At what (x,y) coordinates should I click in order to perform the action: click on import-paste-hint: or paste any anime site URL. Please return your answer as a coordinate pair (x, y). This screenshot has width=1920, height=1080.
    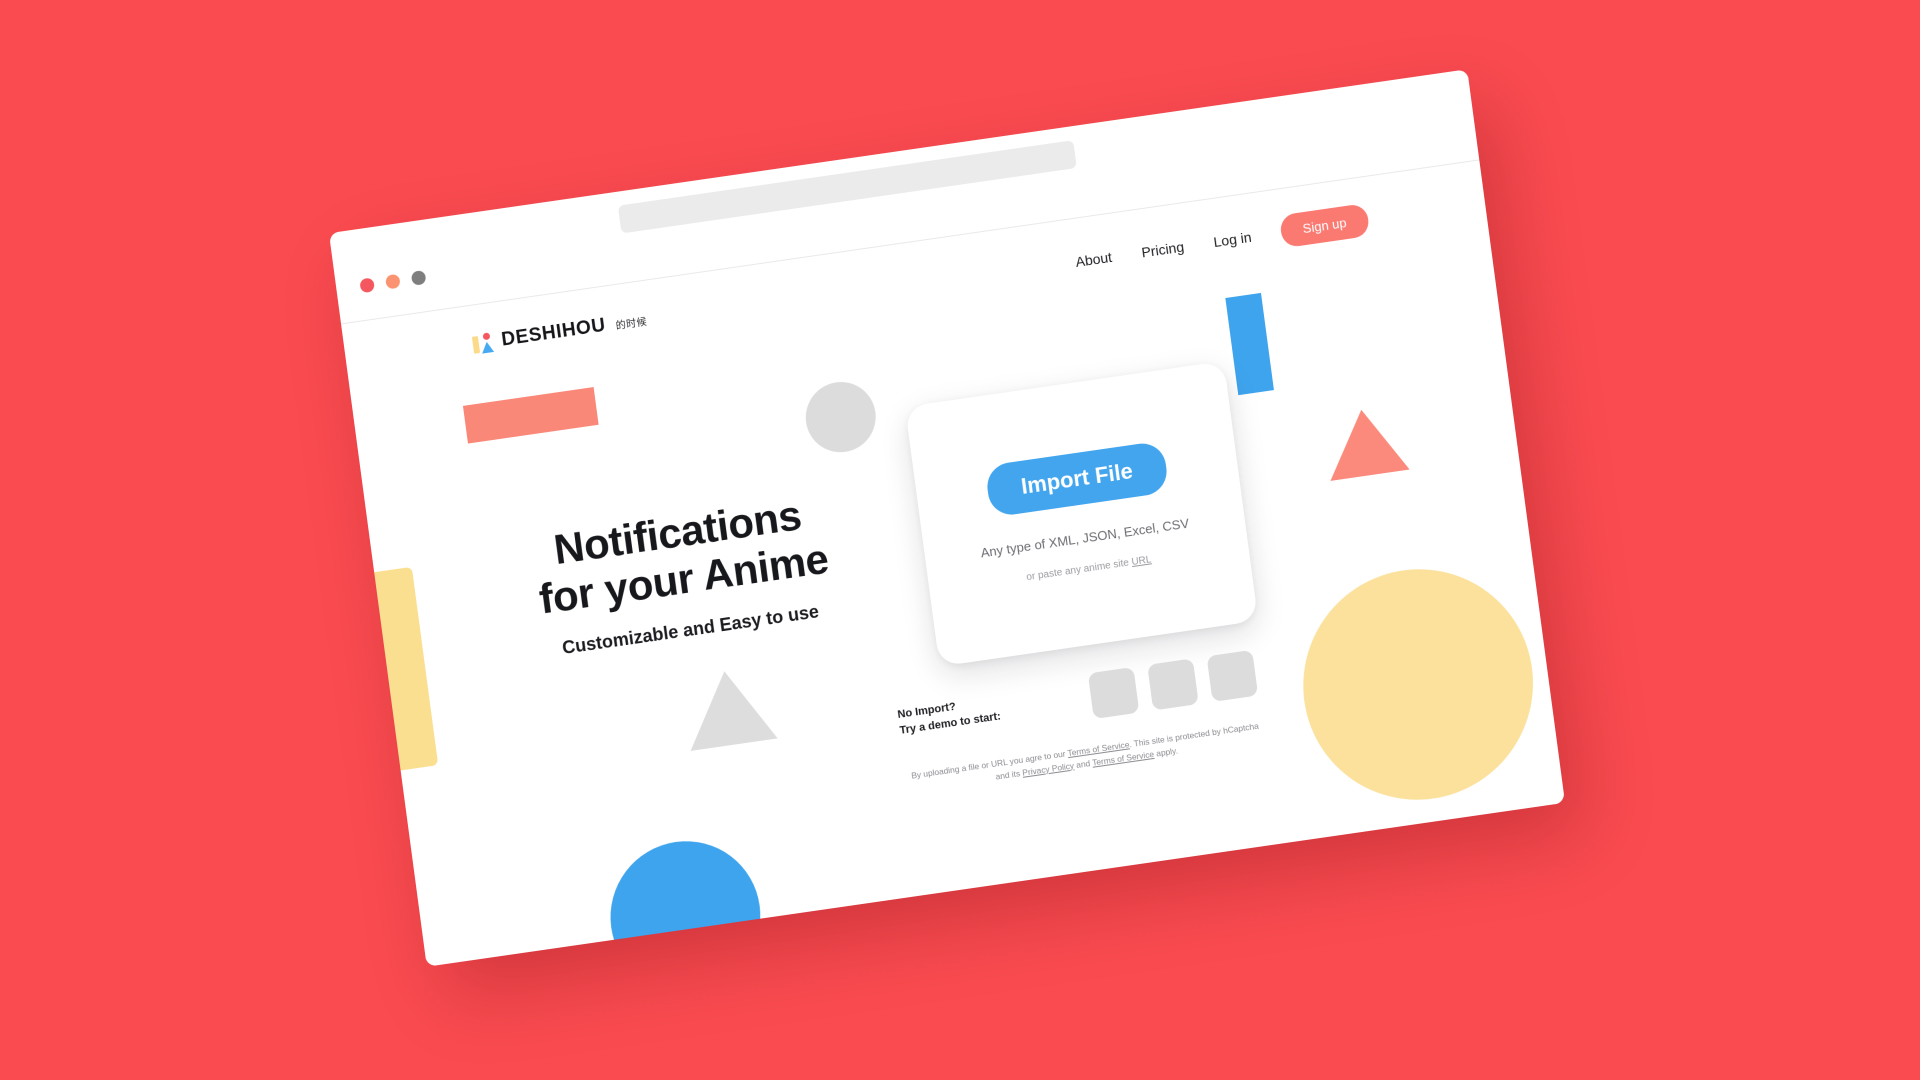
    Looking at the image, I should click on (1089, 568).